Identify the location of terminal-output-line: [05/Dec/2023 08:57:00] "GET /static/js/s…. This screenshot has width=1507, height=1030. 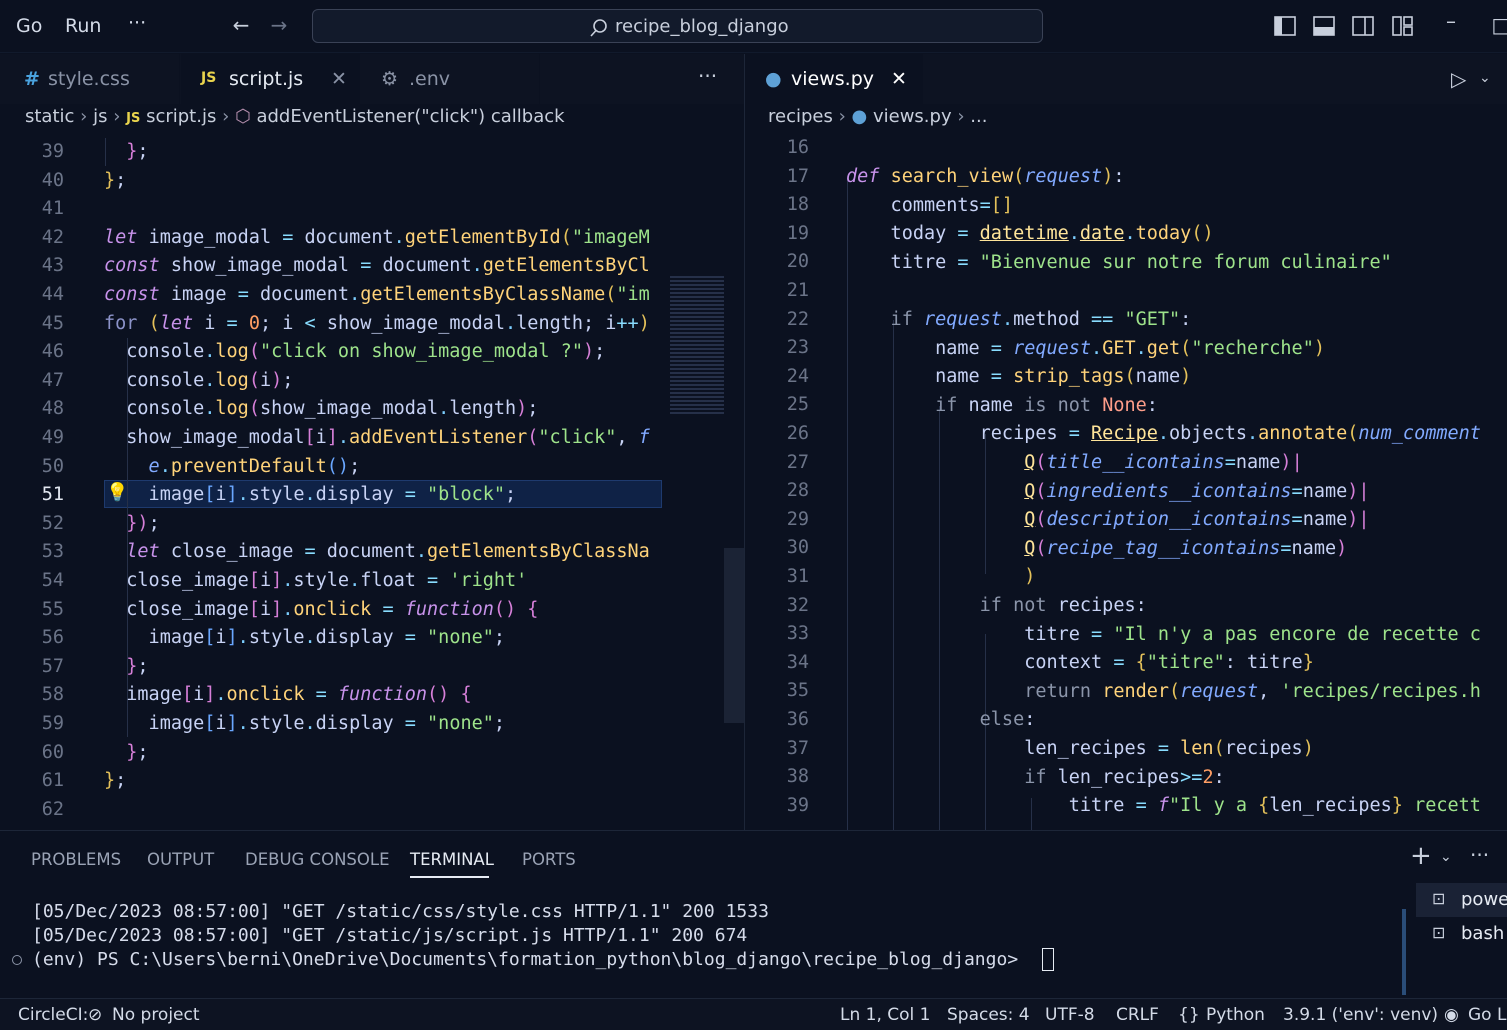
(390, 935).